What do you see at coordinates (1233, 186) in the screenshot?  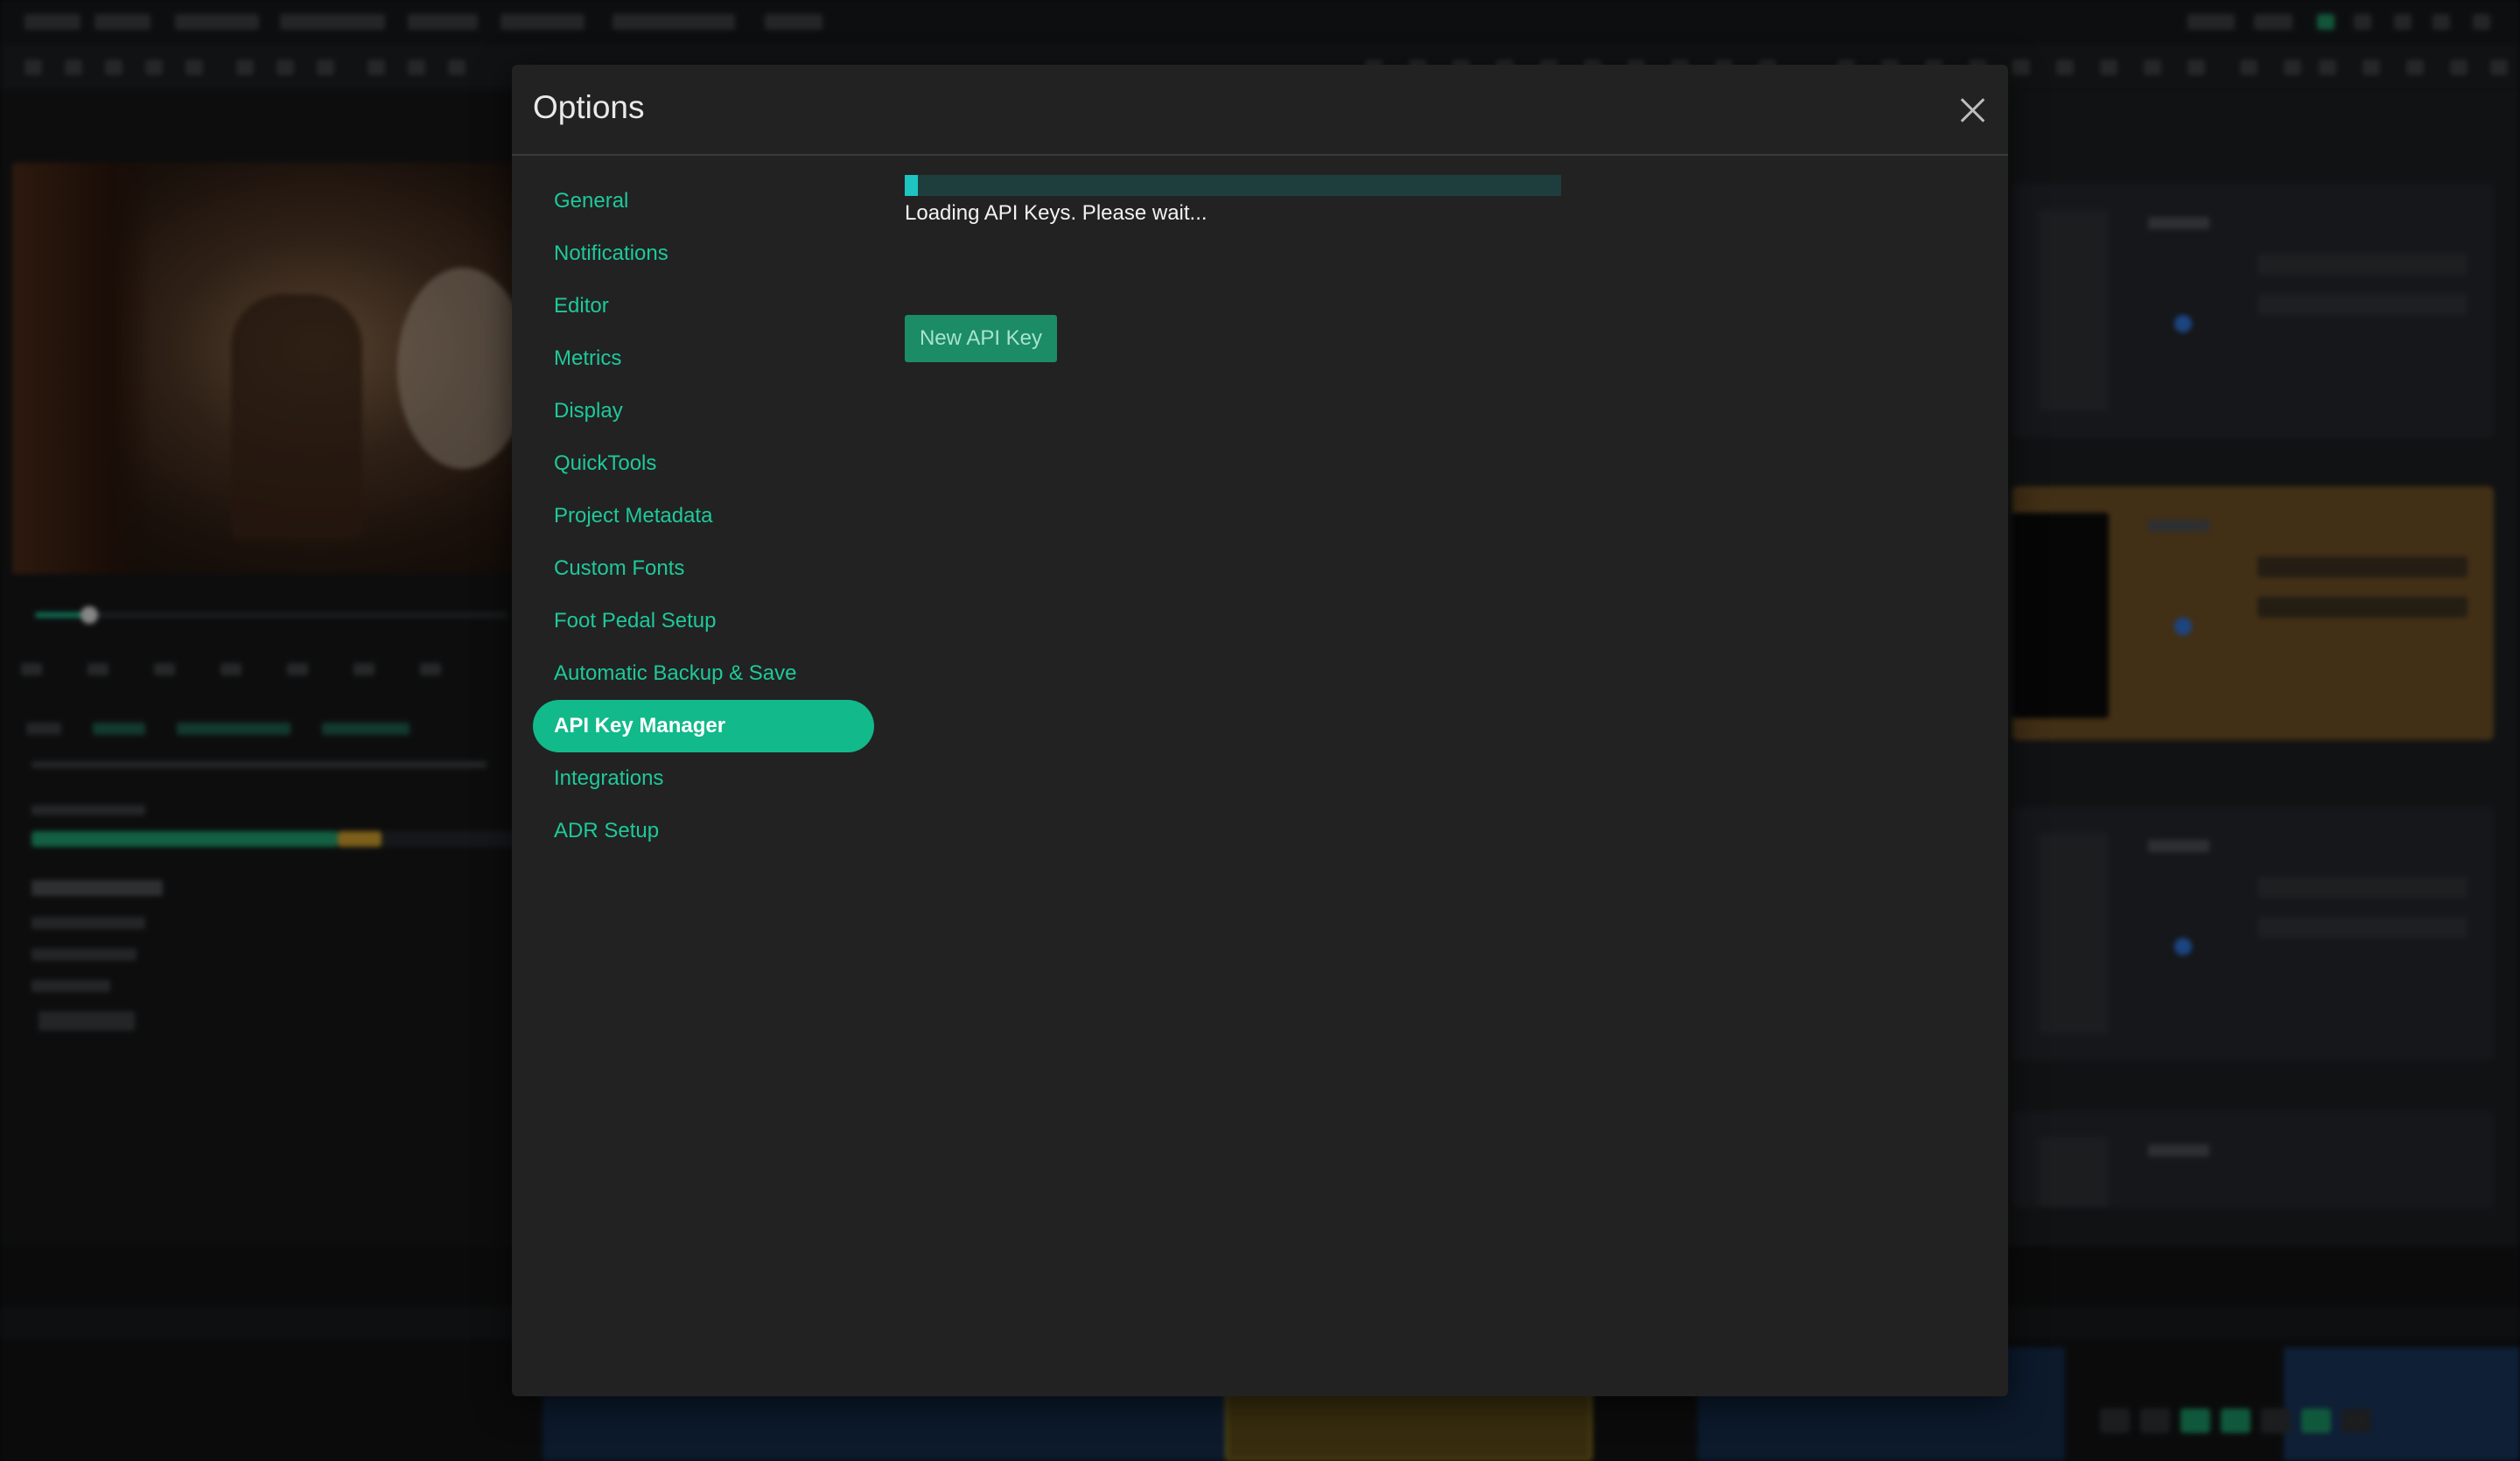 I see `loading-progress-bar` at bounding box center [1233, 186].